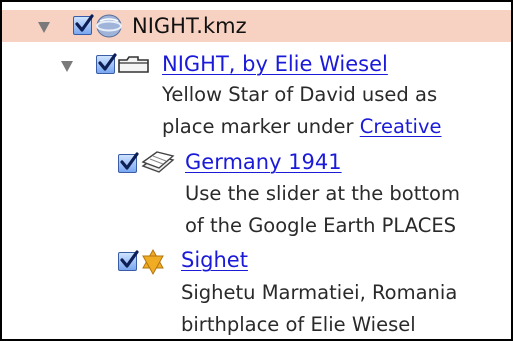  I want to click on germany-description-line-1: Use the slider at the bottom, so click(322, 193).